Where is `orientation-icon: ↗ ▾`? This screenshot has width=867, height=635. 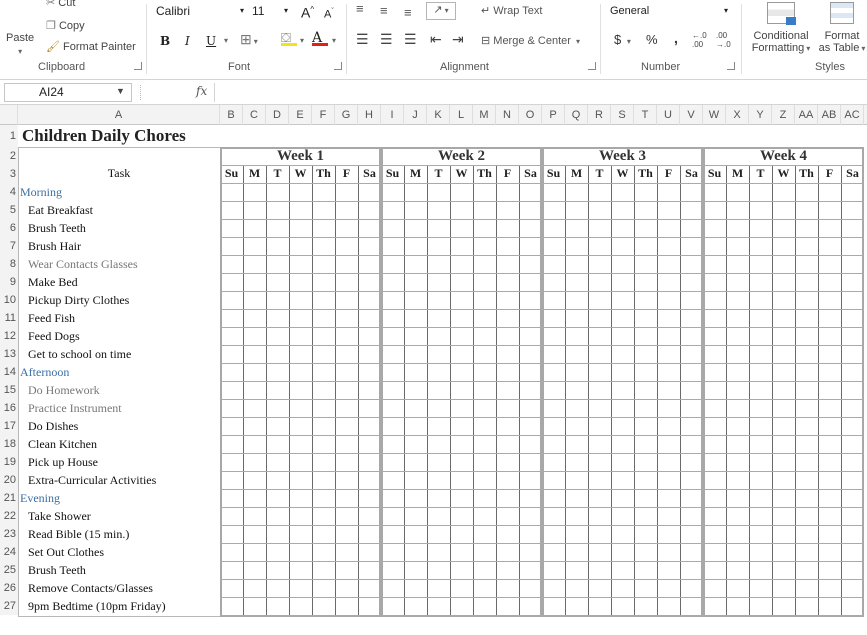
orientation-icon: ↗ ▾ is located at coordinates (441, 11).